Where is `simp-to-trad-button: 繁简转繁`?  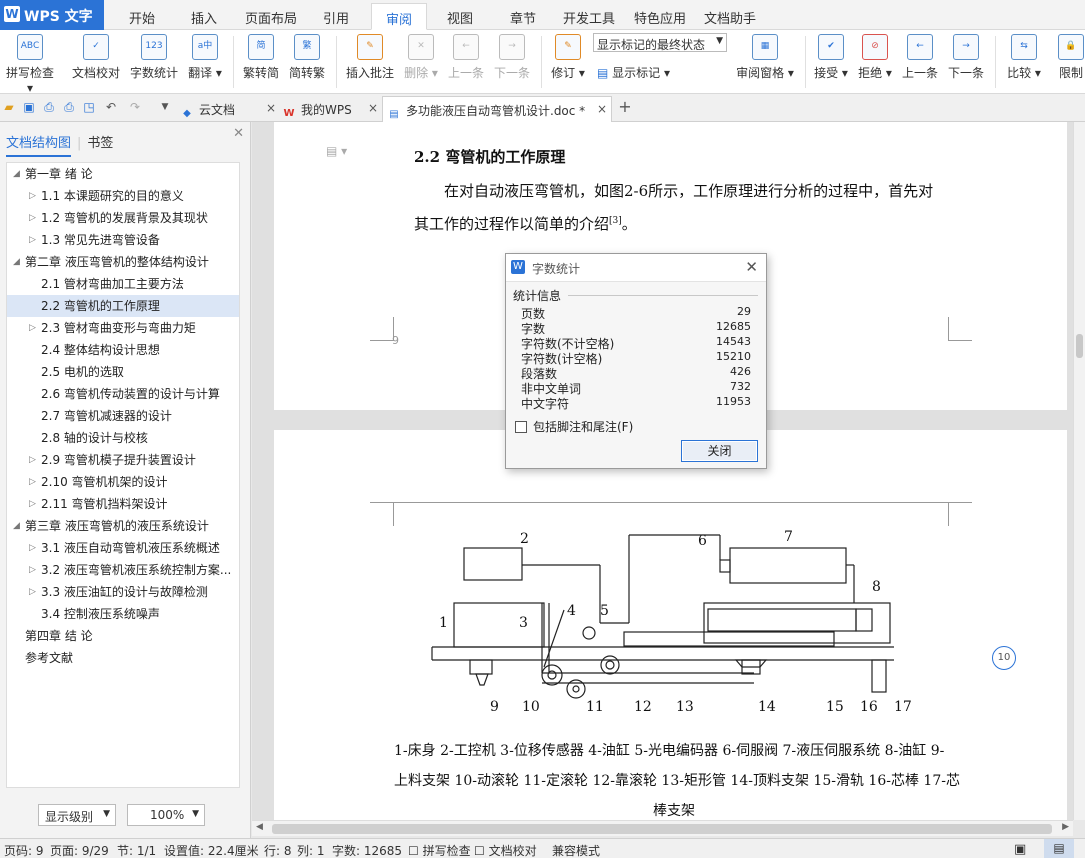 simp-to-trad-button: 繁简转繁 is located at coordinates (307, 57).